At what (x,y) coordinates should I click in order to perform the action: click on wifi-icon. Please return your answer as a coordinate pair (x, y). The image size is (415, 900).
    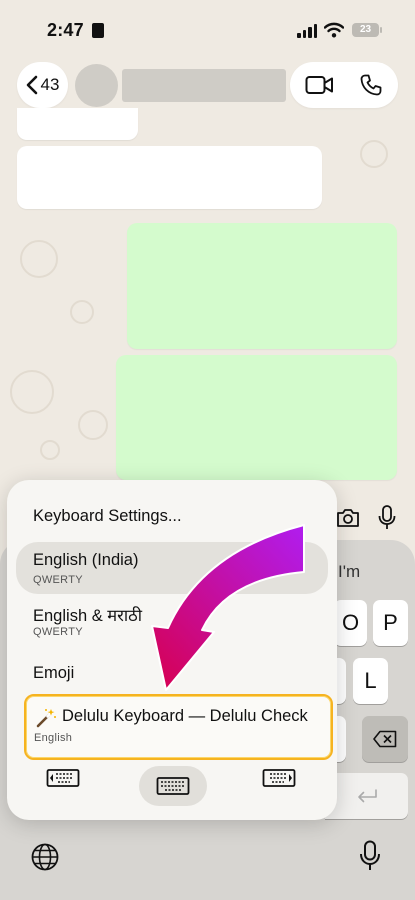
    Looking at the image, I should click on (334, 30).